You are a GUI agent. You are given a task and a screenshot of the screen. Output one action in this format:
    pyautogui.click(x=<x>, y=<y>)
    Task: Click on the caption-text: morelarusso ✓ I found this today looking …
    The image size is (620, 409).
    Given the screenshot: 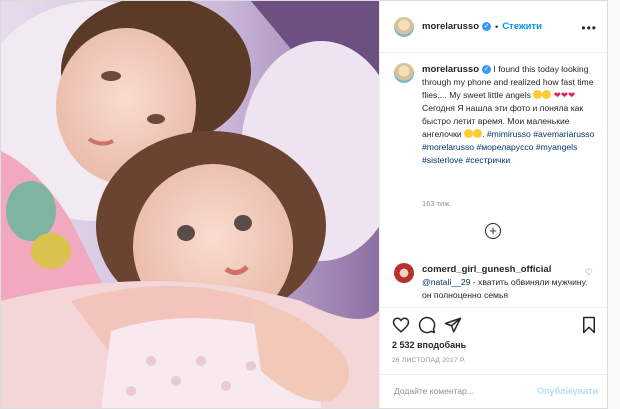 What is the action you would take?
    pyautogui.click(x=508, y=114)
    